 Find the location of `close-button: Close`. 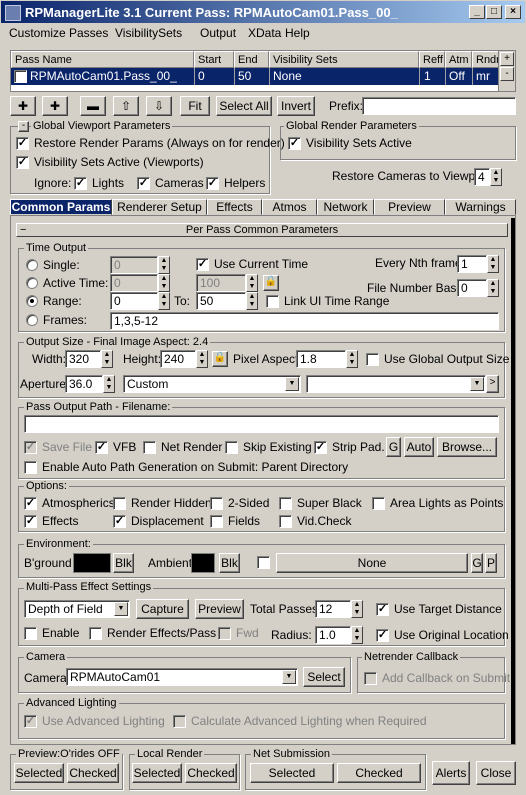

close-button: Close is located at coordinates (496, 773).